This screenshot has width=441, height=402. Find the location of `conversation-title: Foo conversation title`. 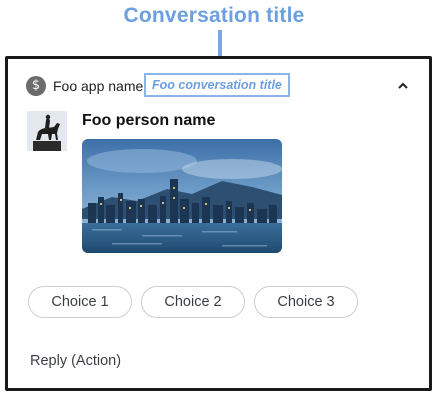

conversation-title: Foo conversation title is located at coordinates (217, 85).